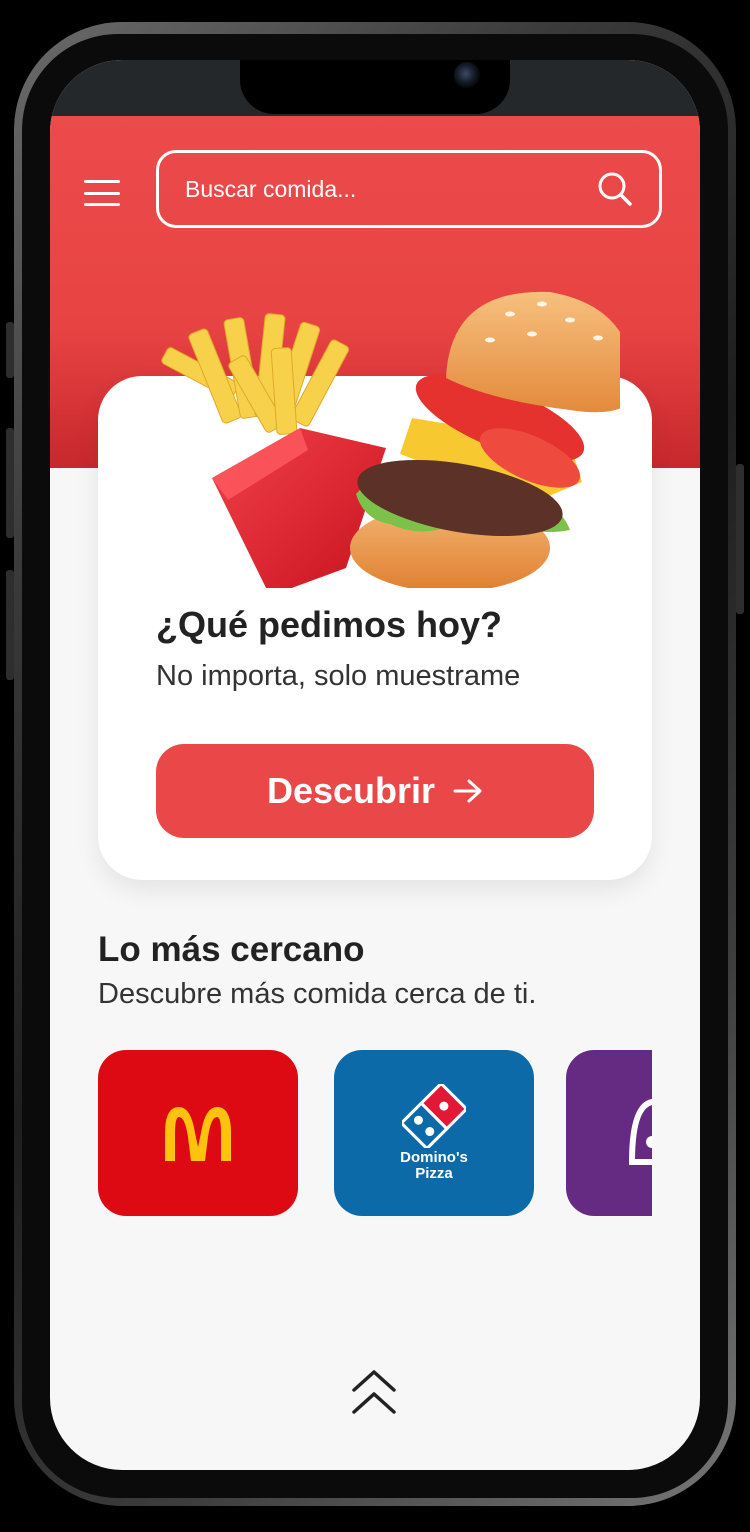  I want to click on nearby-title: Lo más cercano, so click(231, 949).